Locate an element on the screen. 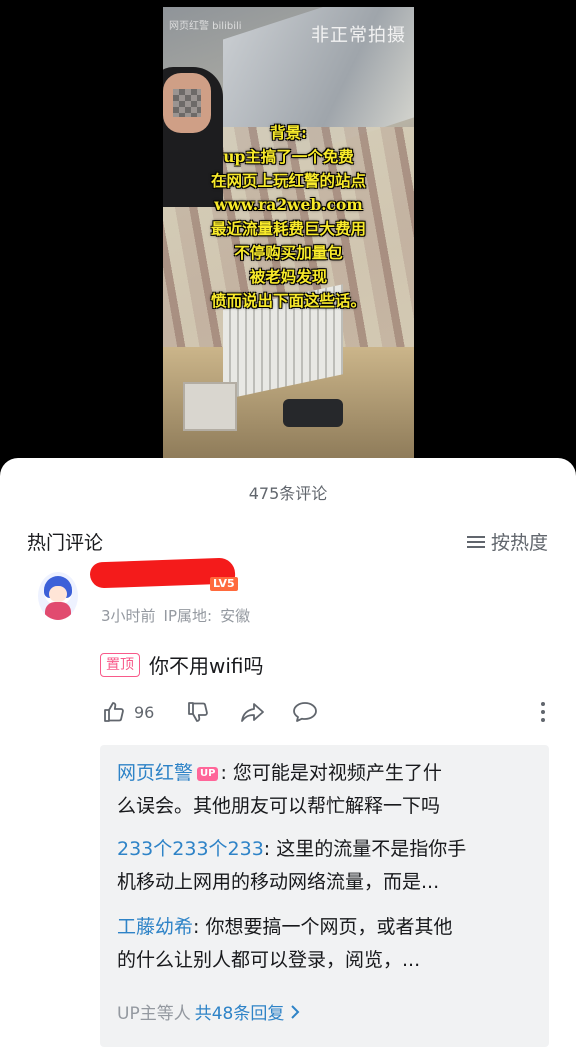 This screenshot has height=1063, width=576. up-badge: UP is located at coordinates (208, 774).